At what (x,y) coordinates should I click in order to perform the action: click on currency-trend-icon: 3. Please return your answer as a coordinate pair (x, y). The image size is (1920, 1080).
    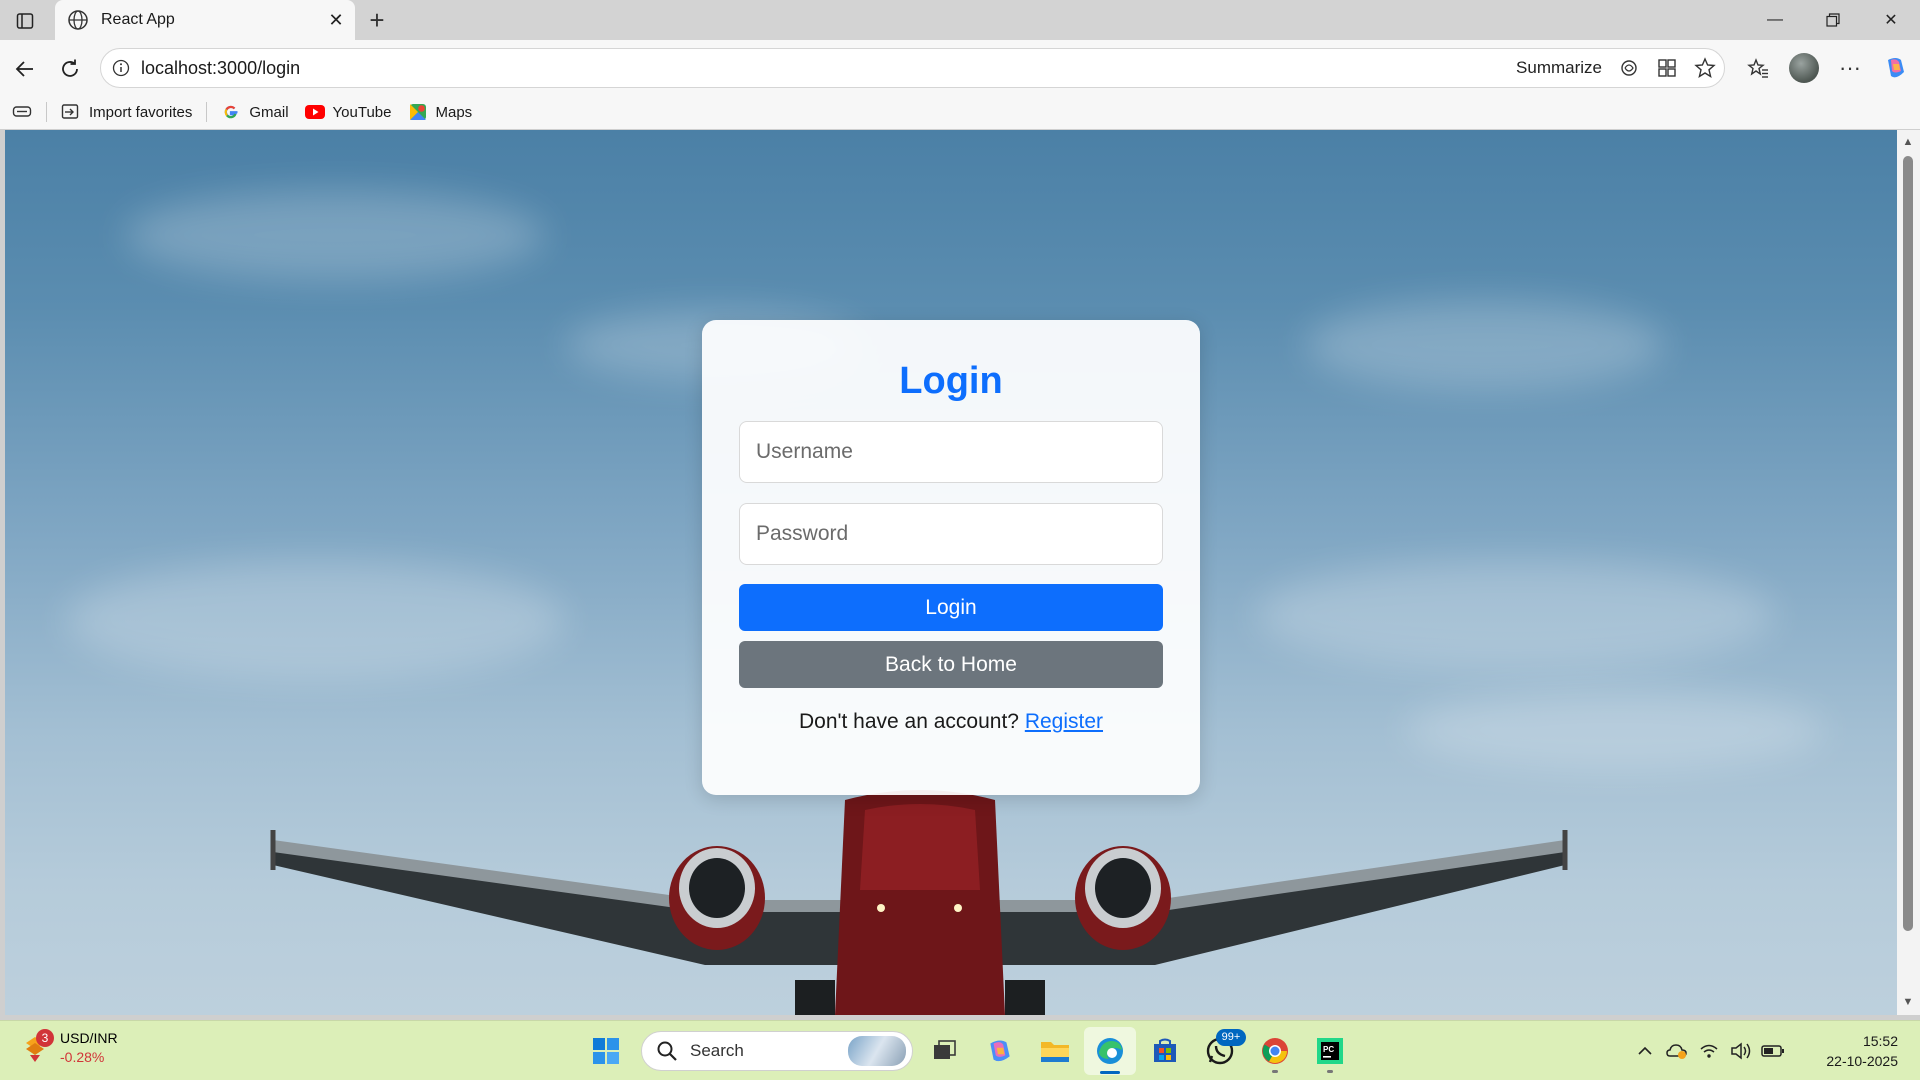
    Looking at the image, I should click on (37, 1046).